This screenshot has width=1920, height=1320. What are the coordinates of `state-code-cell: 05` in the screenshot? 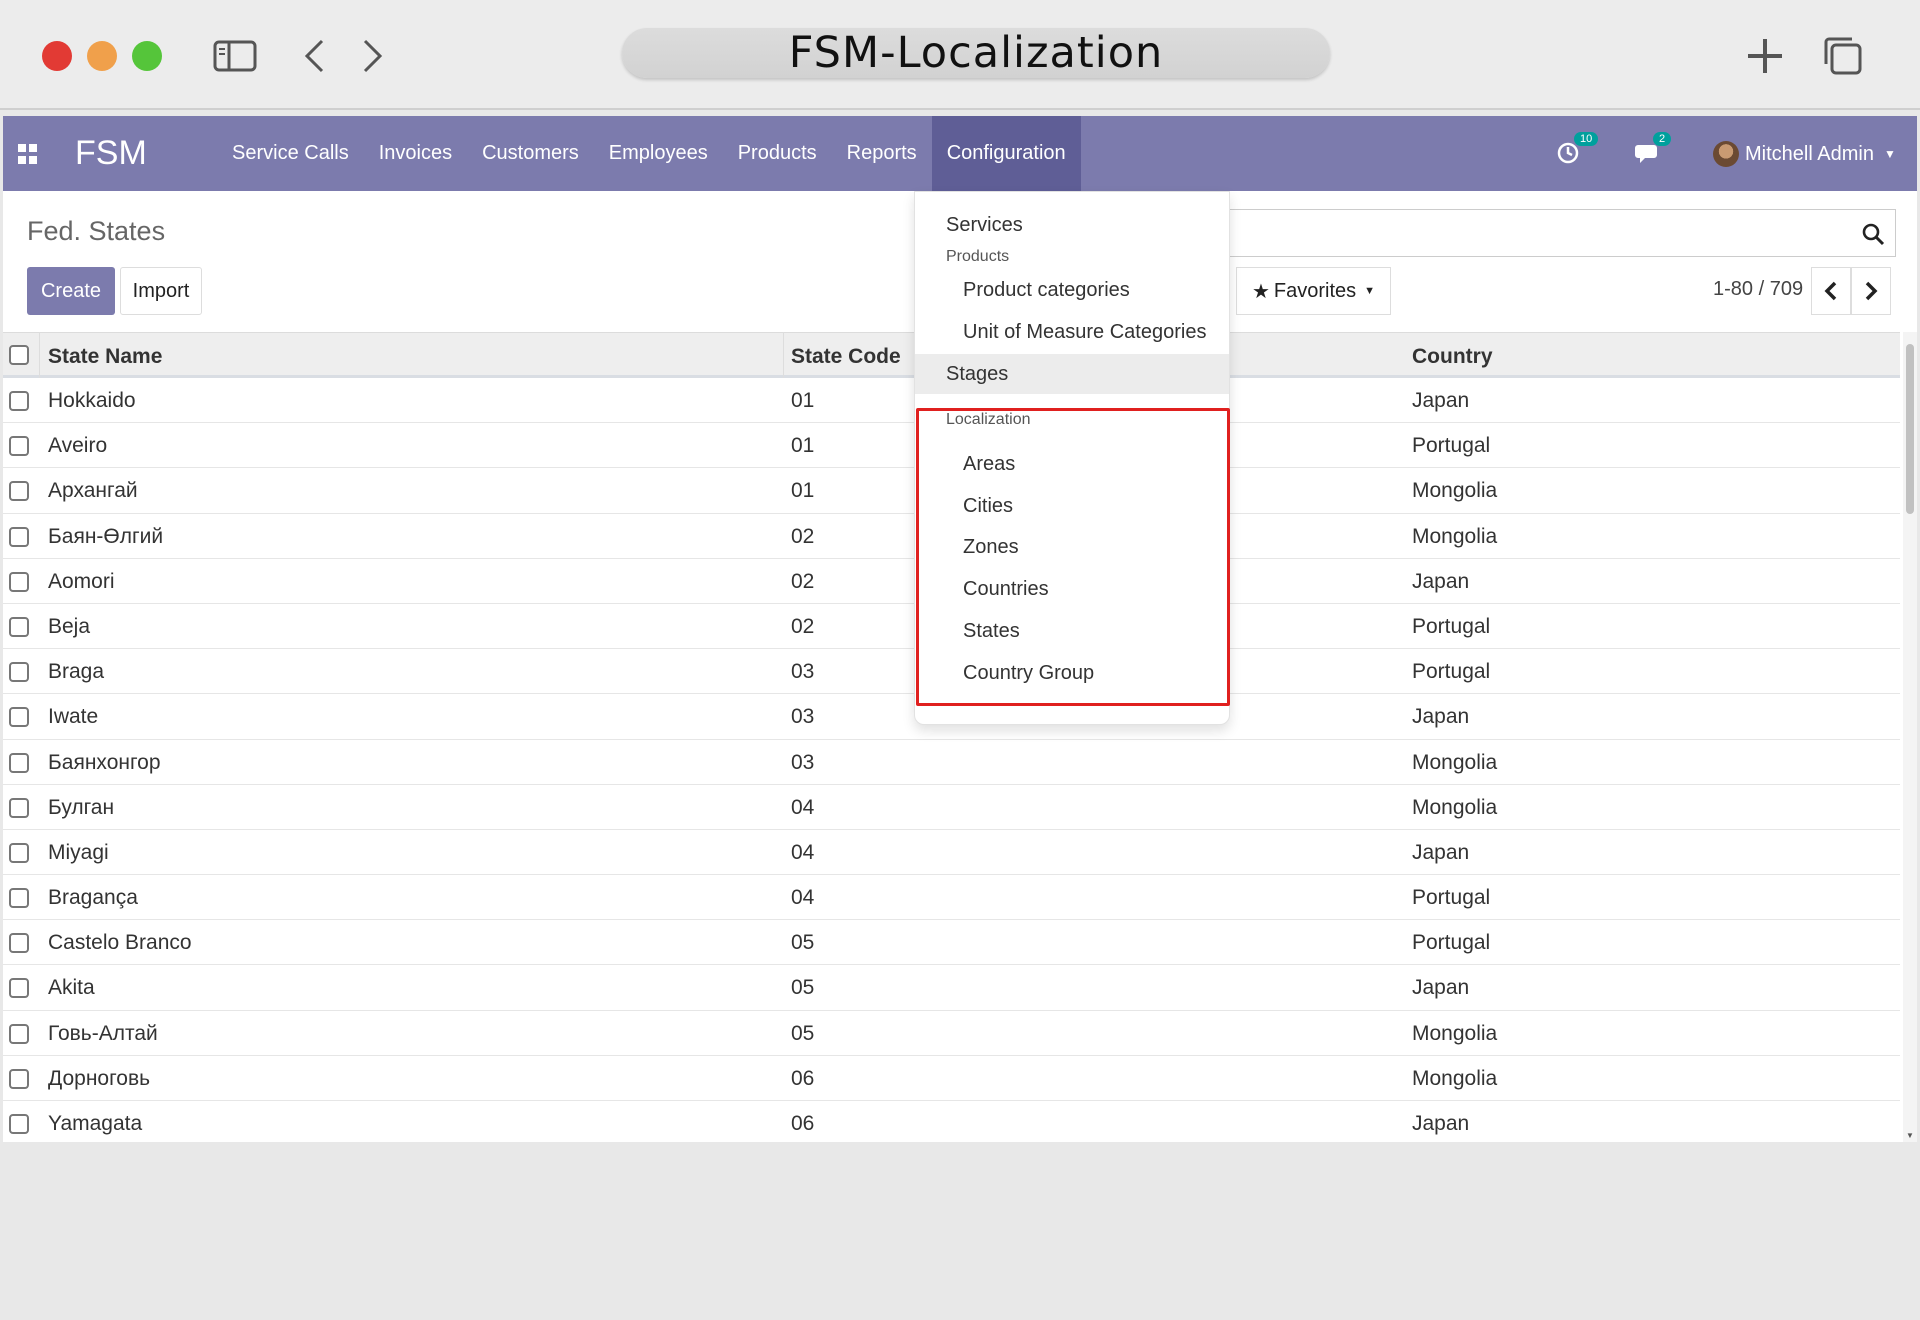 It's located at (803, 1033).